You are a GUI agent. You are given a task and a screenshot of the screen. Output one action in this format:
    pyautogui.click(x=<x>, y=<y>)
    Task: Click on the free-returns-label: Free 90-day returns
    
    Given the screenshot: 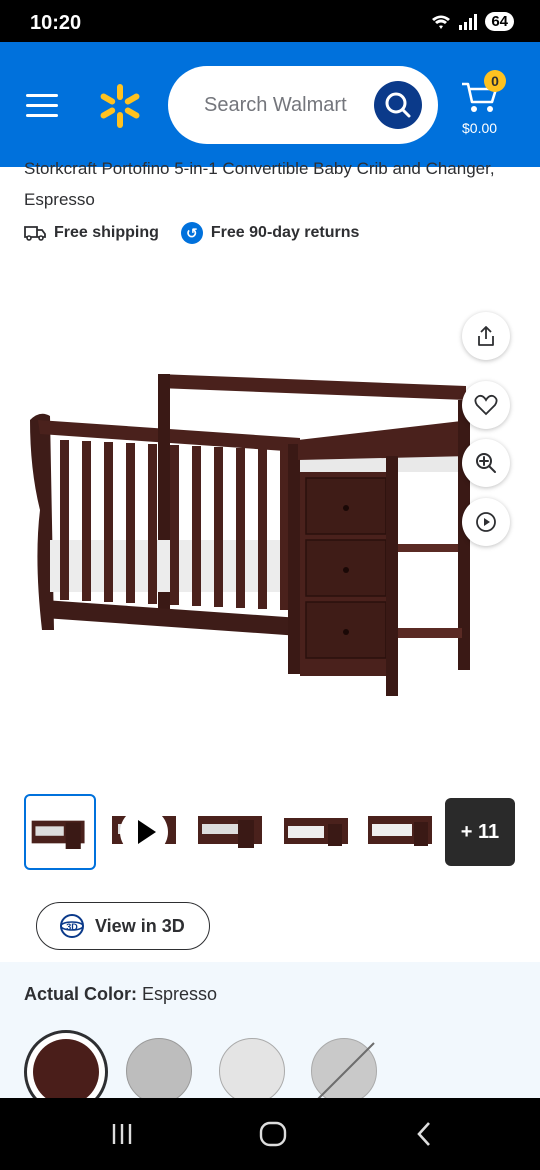 What is the action you would take?
    pyautogui.click(x=285, y=232)
    